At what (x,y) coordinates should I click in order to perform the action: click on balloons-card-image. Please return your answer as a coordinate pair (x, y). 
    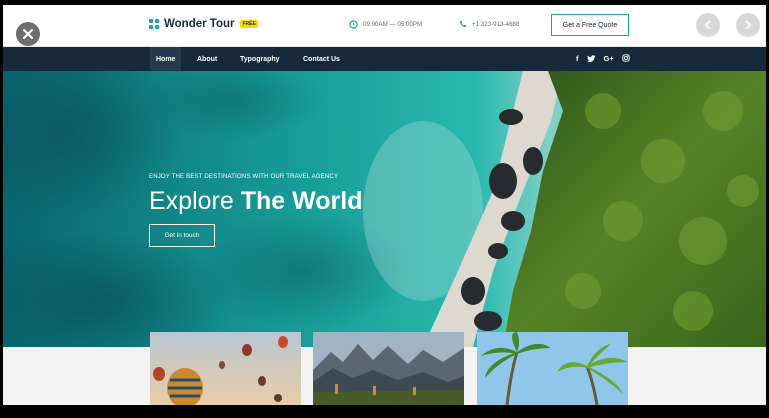
    Looking at the image, I should click on (225, 368).